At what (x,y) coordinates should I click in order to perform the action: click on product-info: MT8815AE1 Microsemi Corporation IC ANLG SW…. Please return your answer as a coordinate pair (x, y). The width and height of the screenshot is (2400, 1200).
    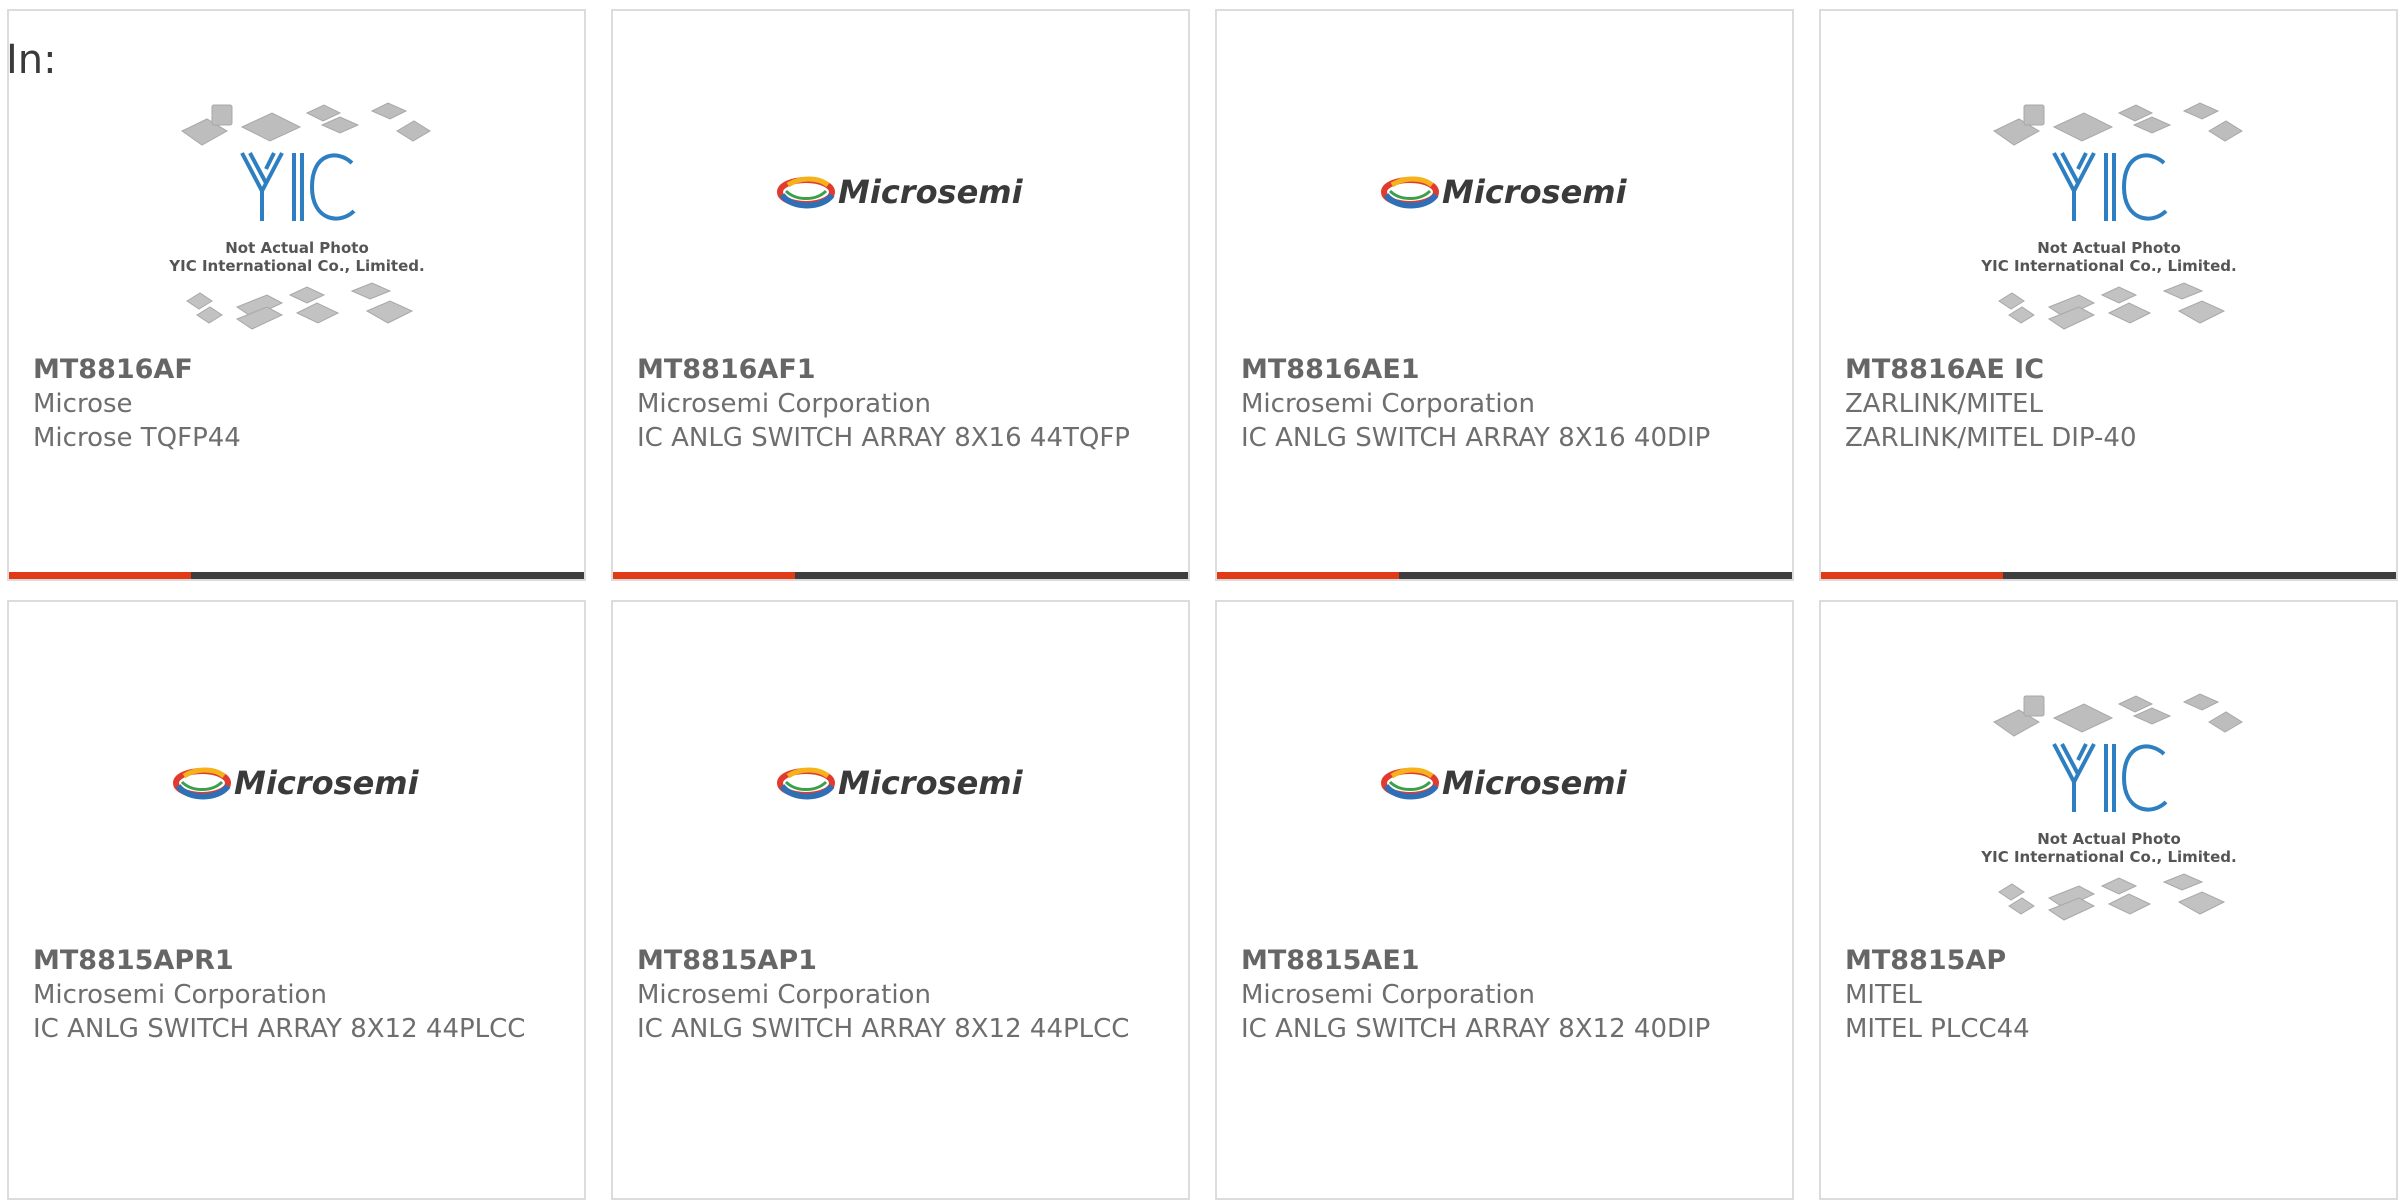
    Looking at the image, I should click on (1508, 995).